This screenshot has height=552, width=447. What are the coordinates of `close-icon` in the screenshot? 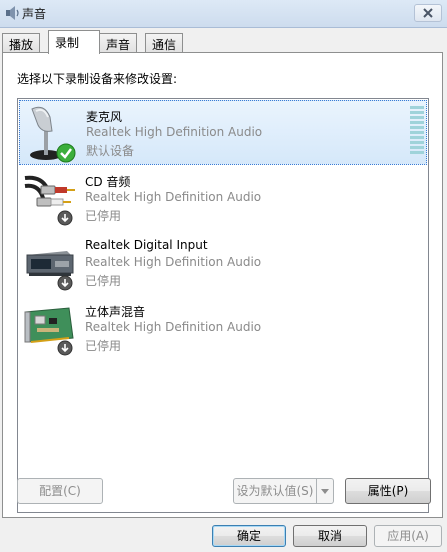 It's located at (428, 13).